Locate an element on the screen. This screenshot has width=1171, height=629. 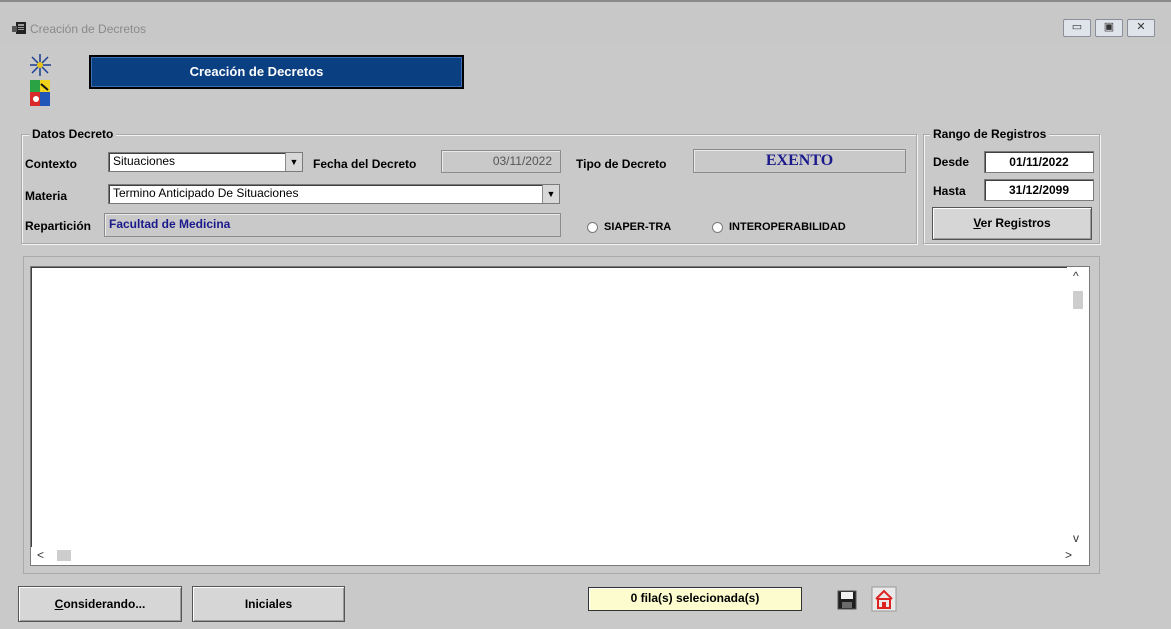
page-title: Creación de Decretos is located at coordinates (276, 72).